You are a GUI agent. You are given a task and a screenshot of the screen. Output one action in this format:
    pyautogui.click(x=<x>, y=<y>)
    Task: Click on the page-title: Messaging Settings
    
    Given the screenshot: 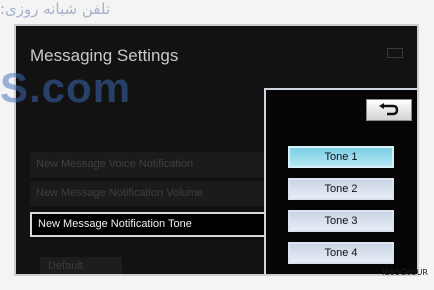 What is the action you would take?
    pyautogui.click(x=104, y=55)
    